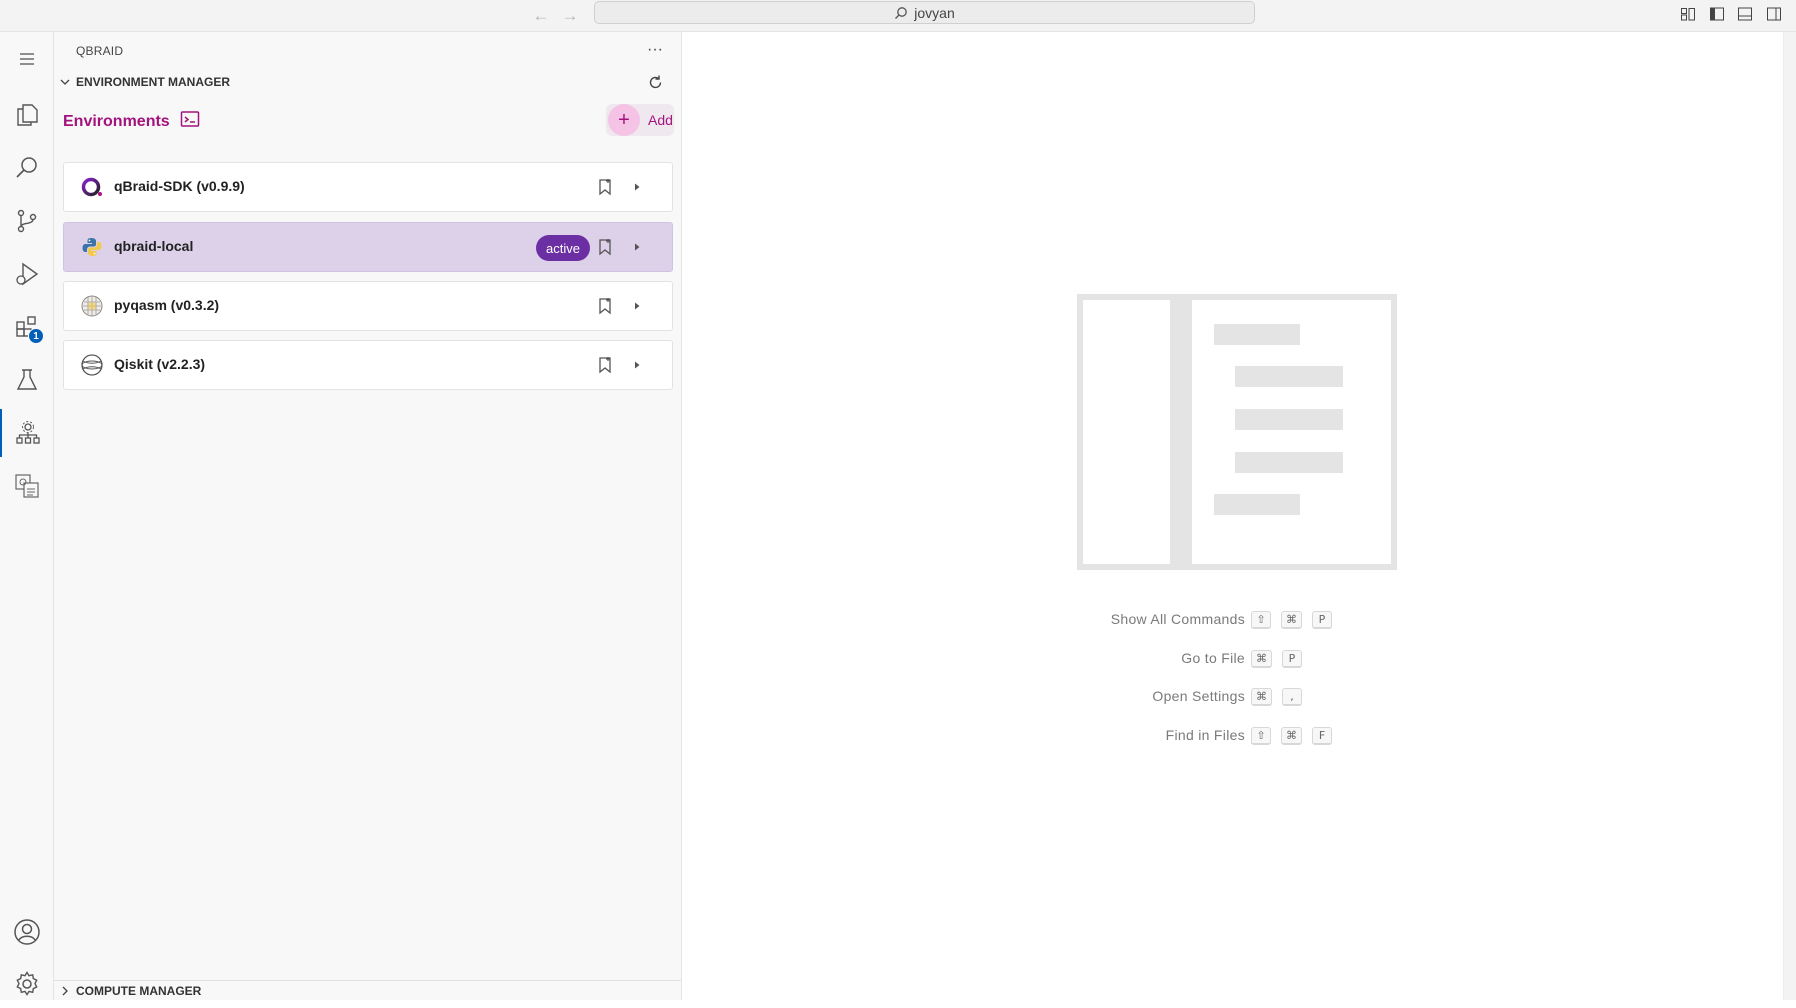 This screenshot has width=1796, height=1008. Describe the element at coordinates (27, 984) in the screenshot. I see `settings-gear-icon` at that location.